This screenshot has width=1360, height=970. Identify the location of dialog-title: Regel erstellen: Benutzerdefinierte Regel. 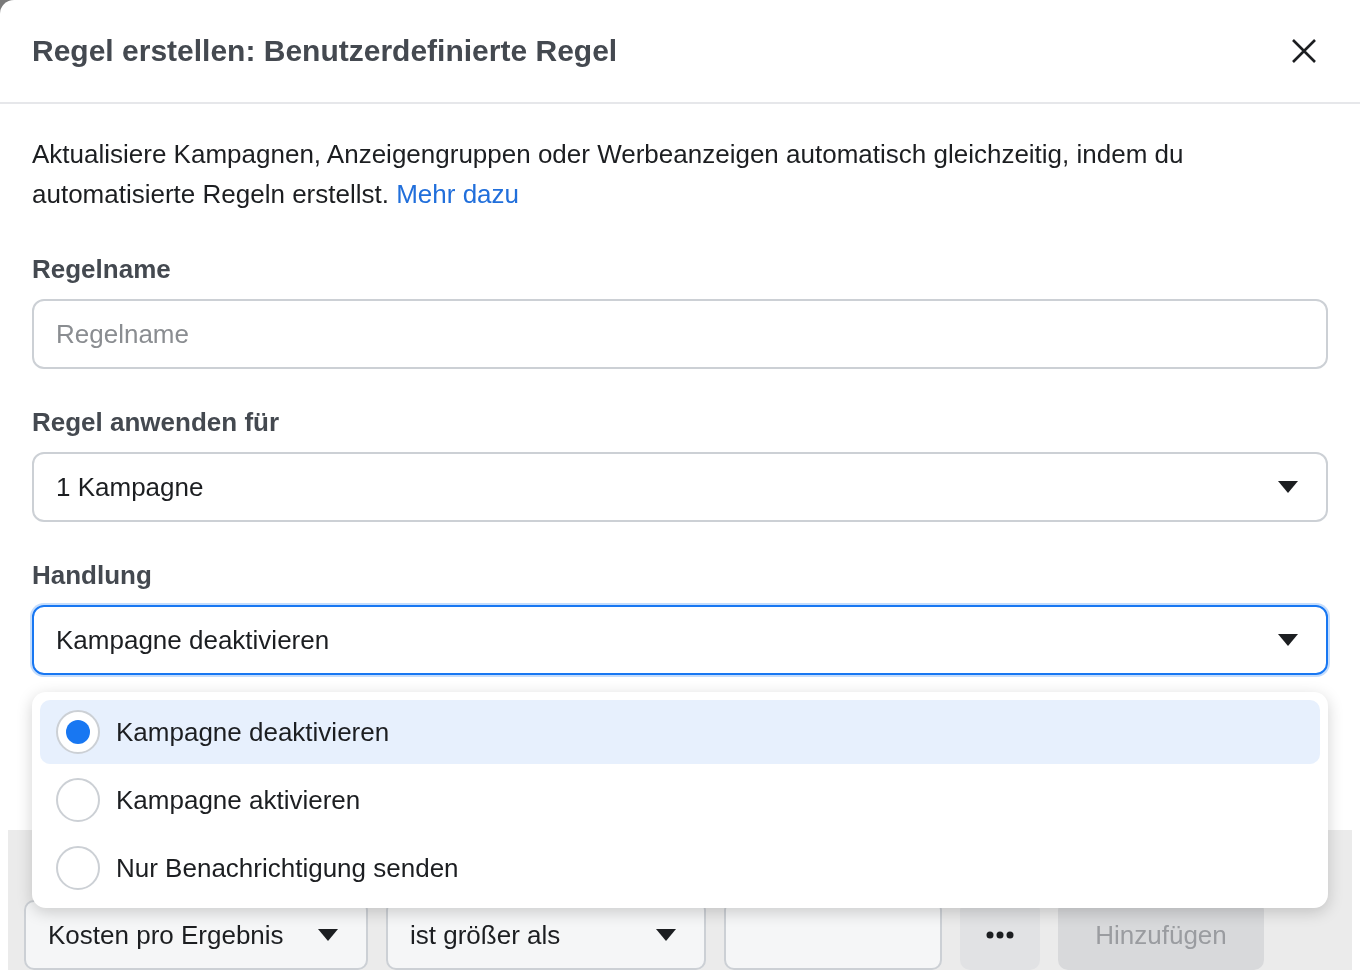
(325, 51).